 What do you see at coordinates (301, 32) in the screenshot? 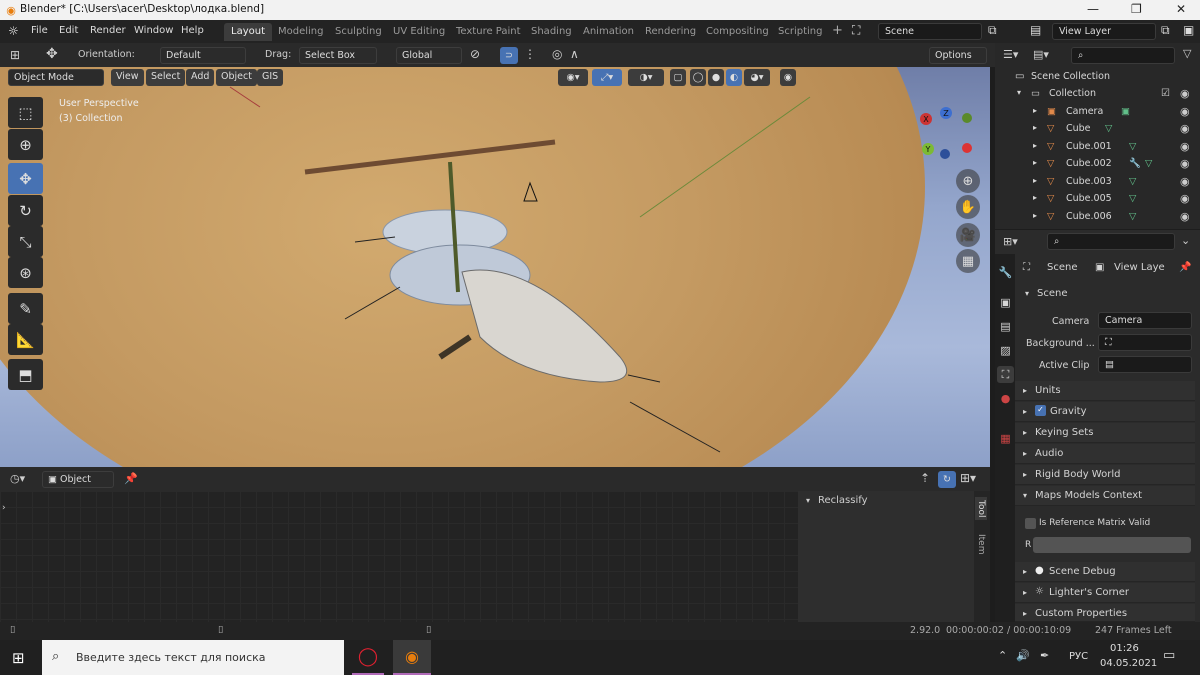
I see `tab-modeling: Modeling` at bounding box center [301, 32].